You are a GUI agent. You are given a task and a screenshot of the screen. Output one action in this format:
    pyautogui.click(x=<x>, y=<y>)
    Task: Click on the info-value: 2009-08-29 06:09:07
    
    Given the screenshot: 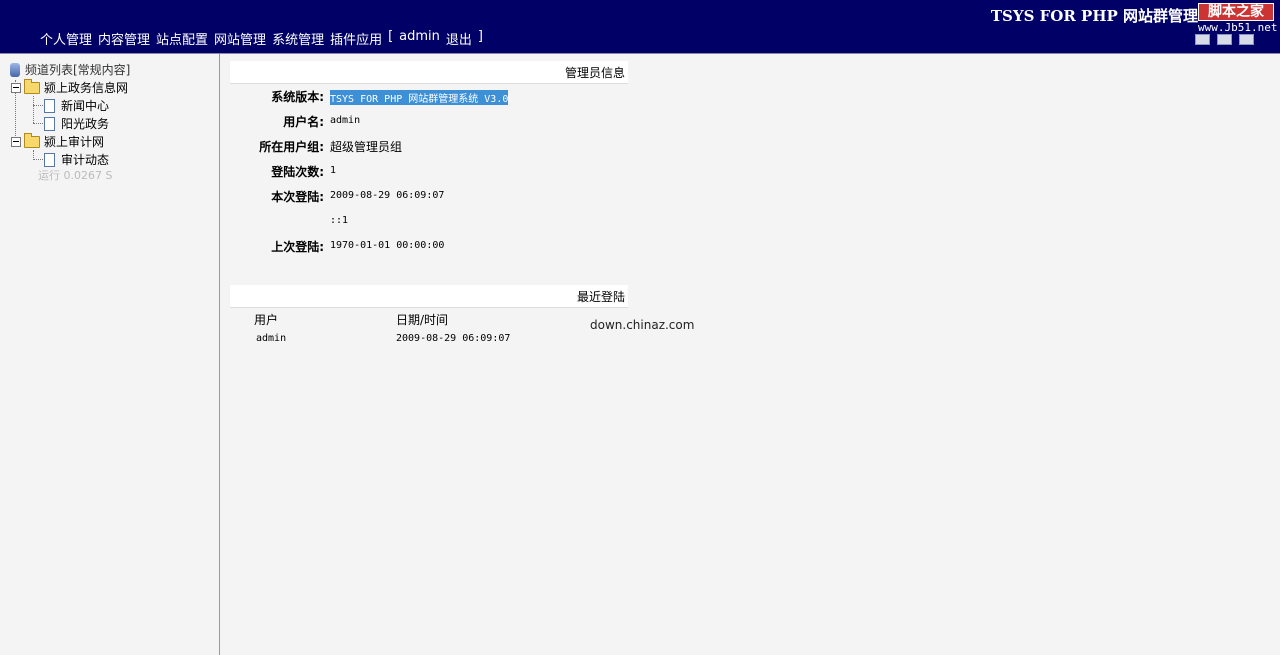 What is the action you would take?
    pyautogui.click(x=387, y=195)
    